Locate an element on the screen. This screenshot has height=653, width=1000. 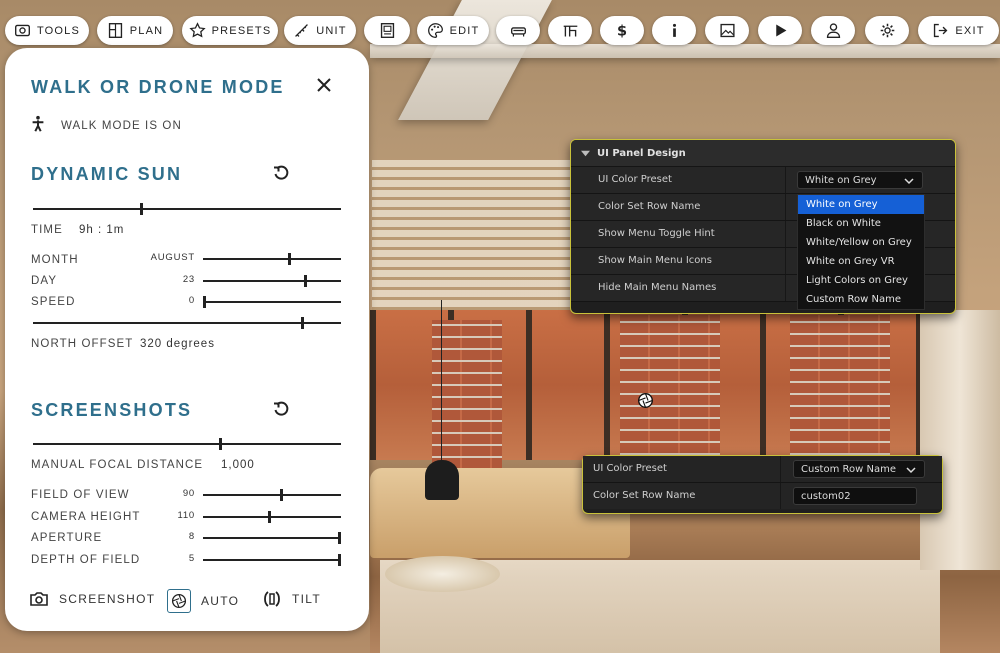
info-button is located at coordinates (674, 30).